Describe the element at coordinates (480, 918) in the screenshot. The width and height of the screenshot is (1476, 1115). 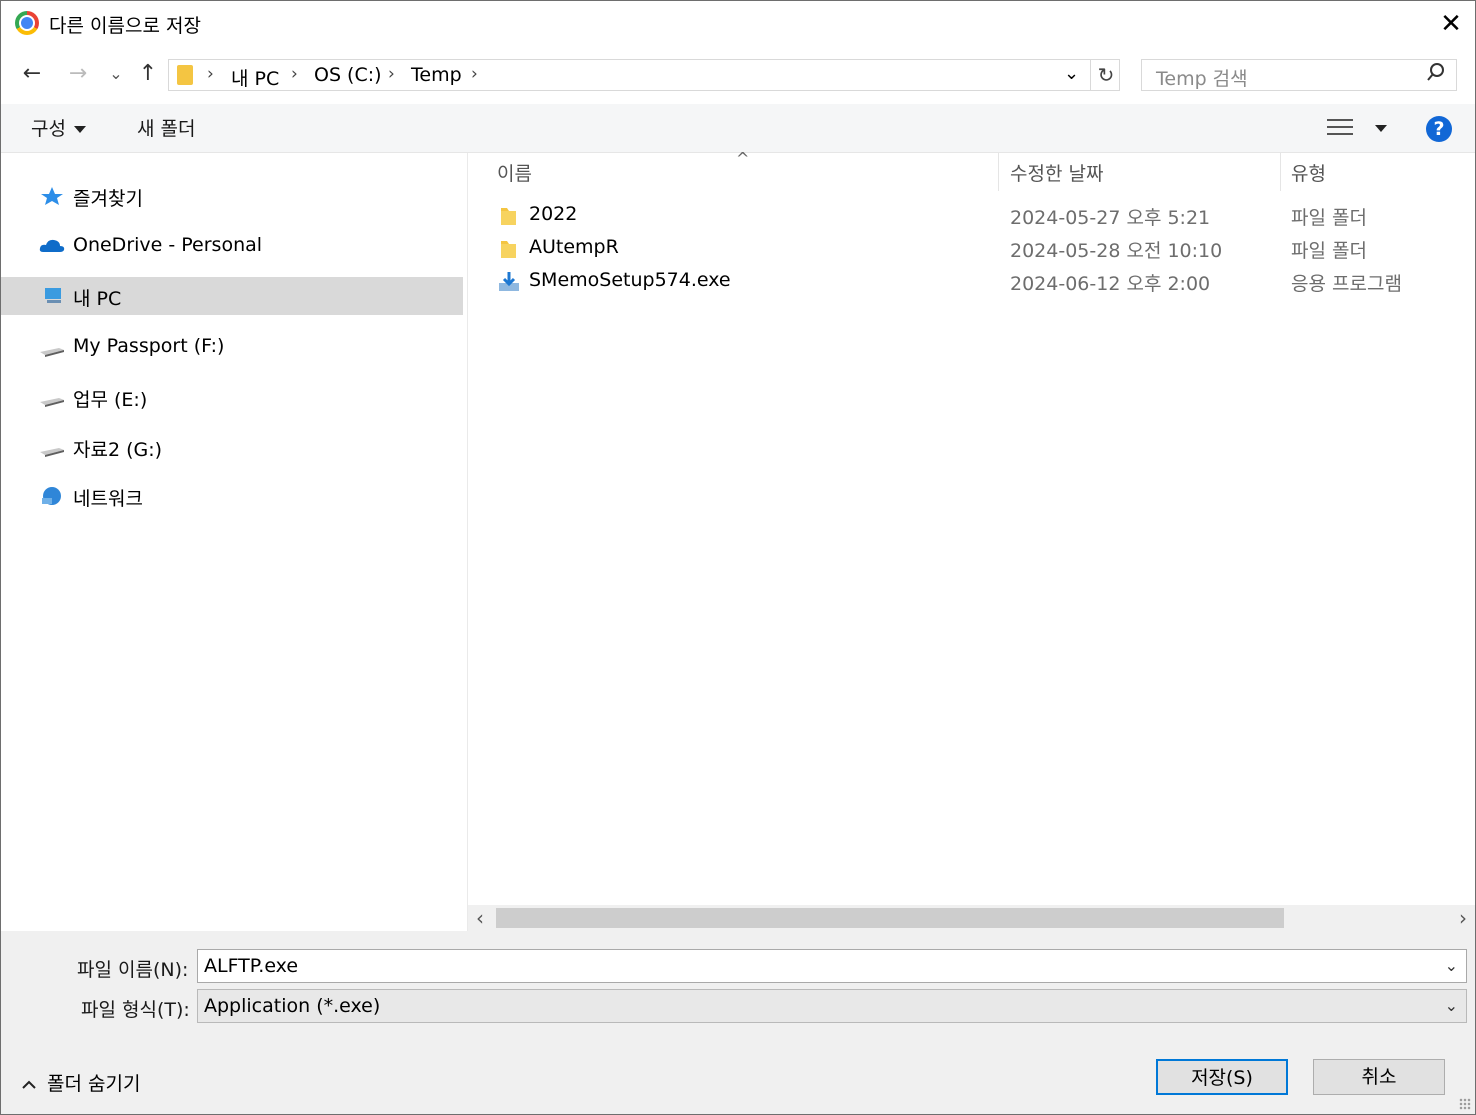
I see `scroll-left-icon: ‹` at that location.